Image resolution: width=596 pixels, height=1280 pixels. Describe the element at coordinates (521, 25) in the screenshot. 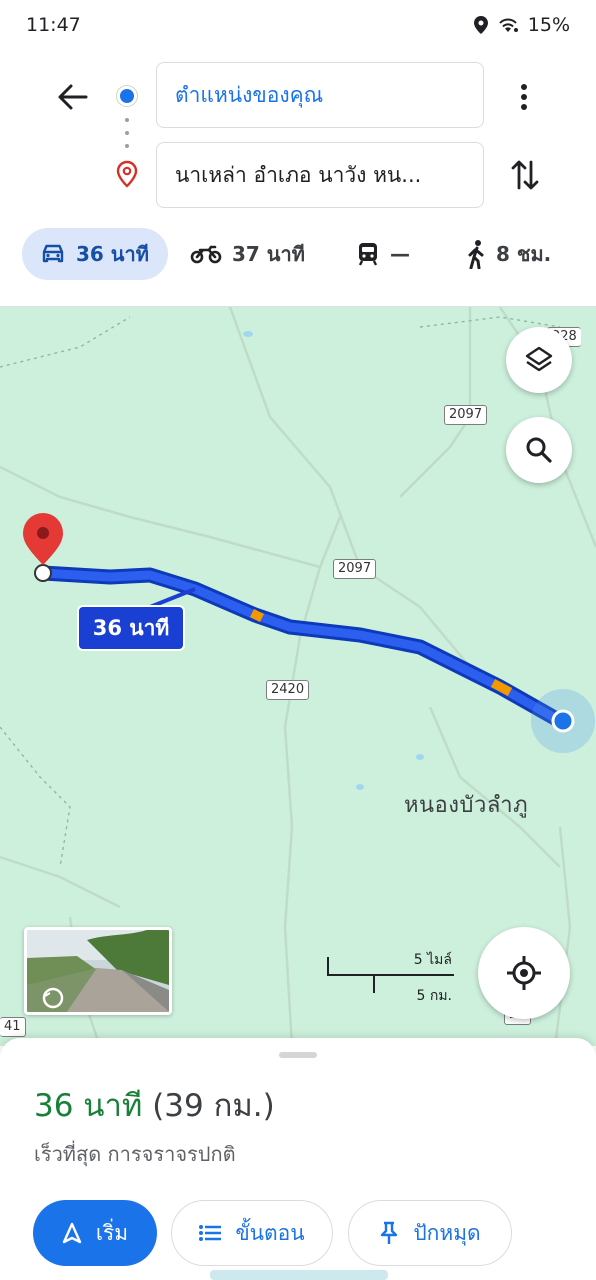

I see `status-icons: 15%` at that location.